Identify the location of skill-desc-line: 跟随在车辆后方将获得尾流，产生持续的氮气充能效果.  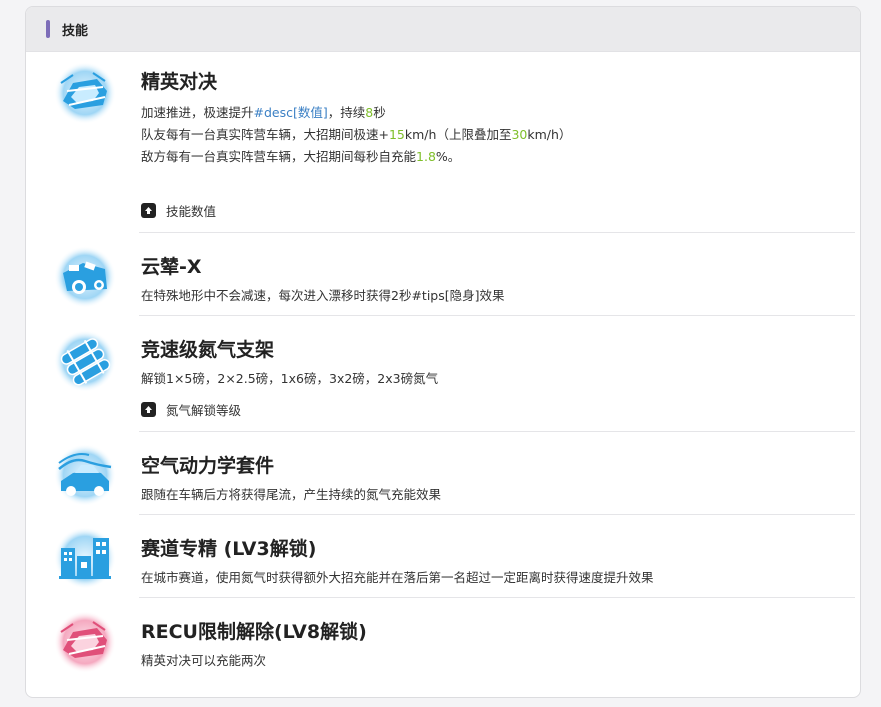
(291, 494).